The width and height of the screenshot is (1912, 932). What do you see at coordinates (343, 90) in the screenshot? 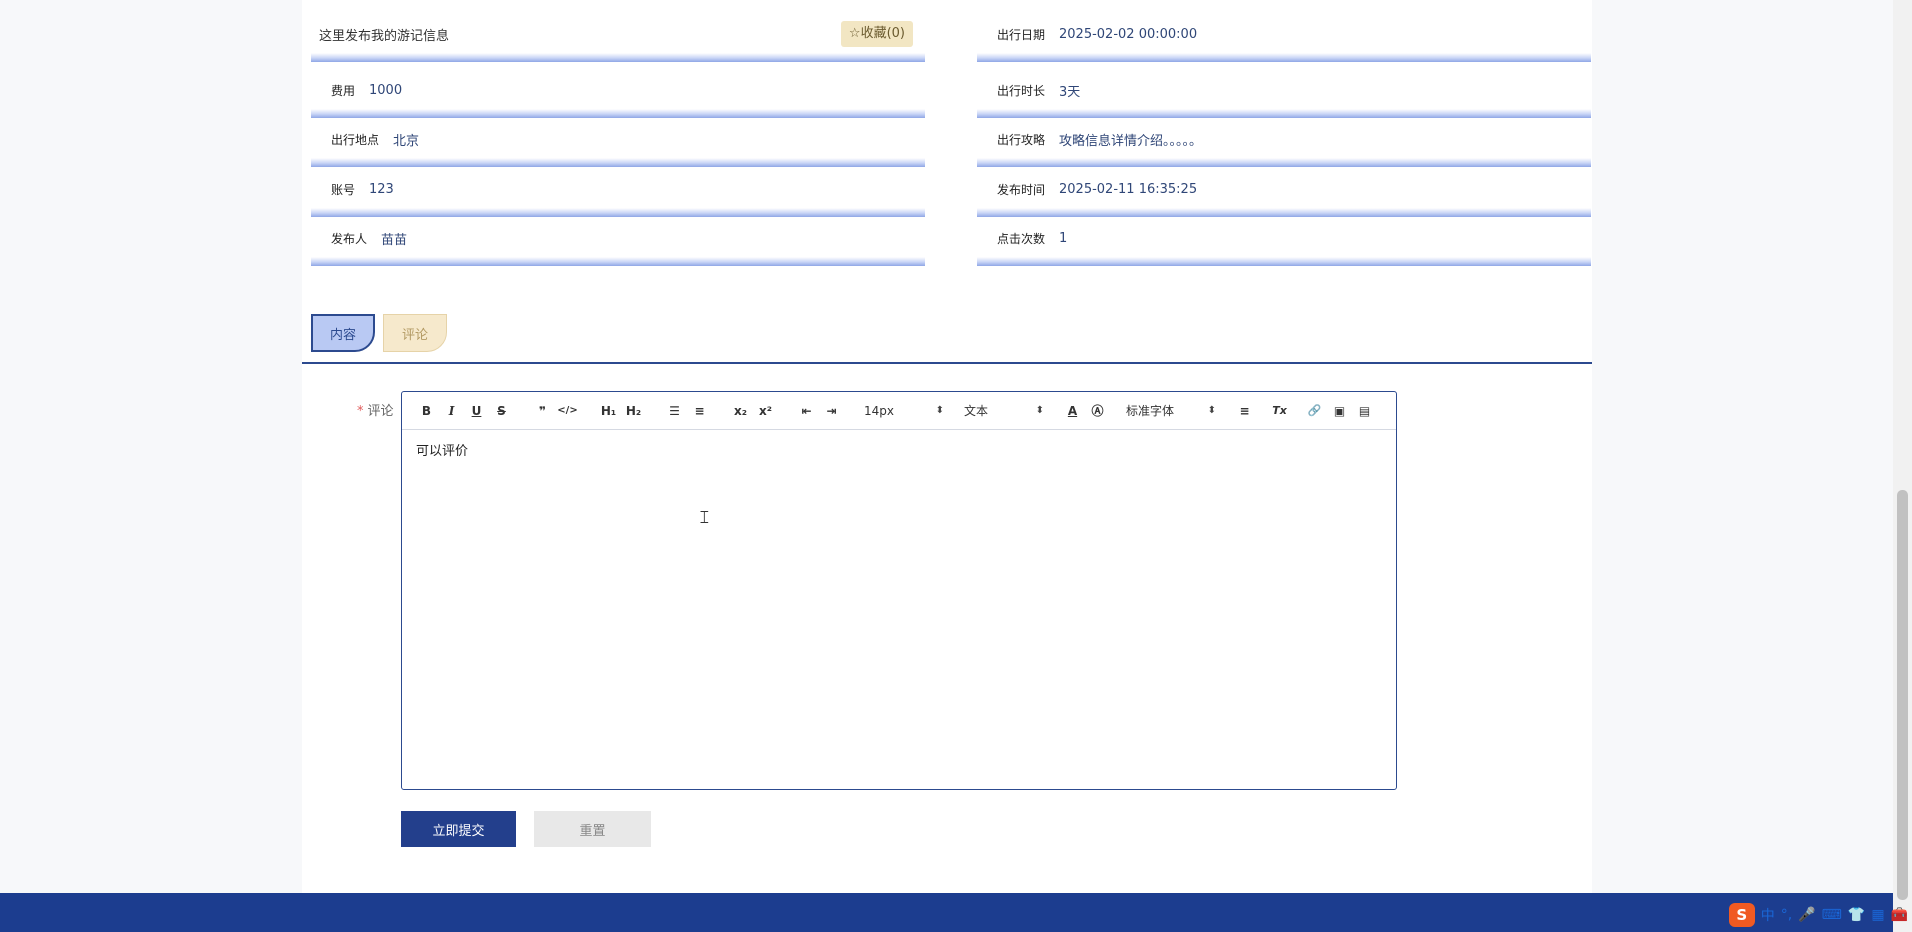
I see `cost-label: 费用` at bounding box center [343, 90].